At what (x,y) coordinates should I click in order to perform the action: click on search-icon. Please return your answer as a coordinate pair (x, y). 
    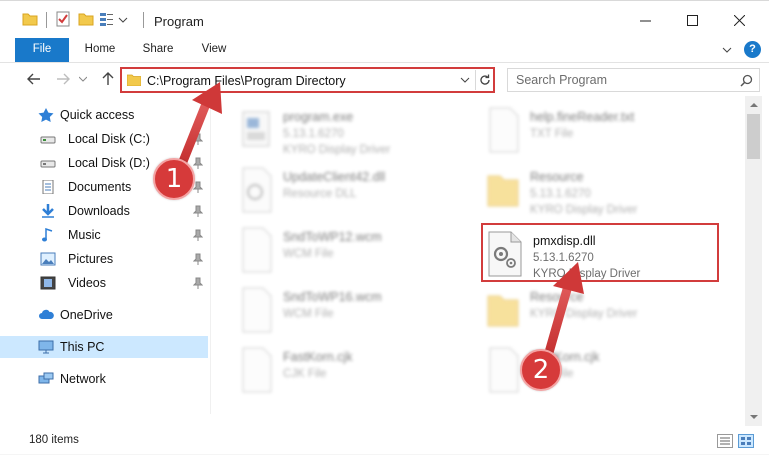
    Looking at the image, I should click on (746, 80).